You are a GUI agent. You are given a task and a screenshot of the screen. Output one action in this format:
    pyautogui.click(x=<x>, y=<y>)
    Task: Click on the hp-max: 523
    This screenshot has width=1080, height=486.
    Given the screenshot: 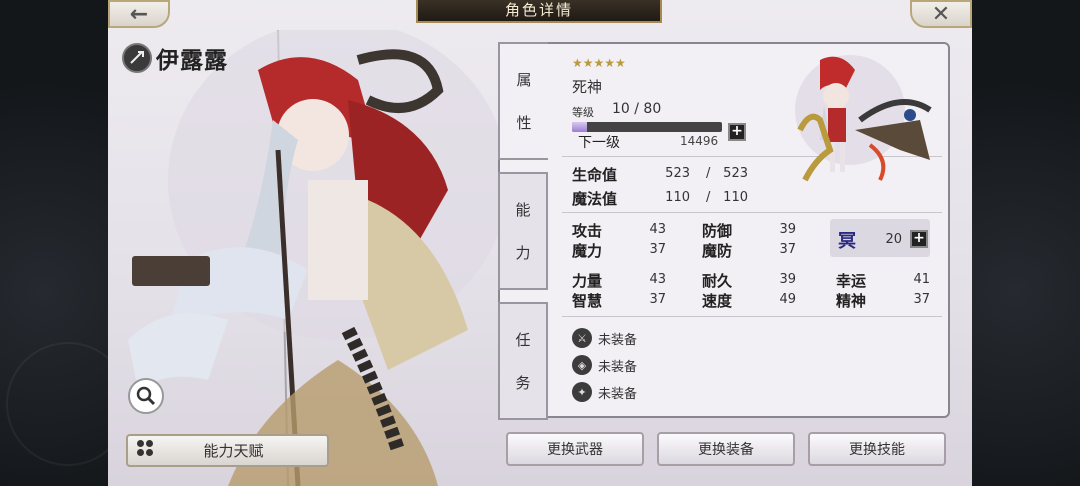 What is the action you would take?
    pyautogui.click(x=735, y=173)
    